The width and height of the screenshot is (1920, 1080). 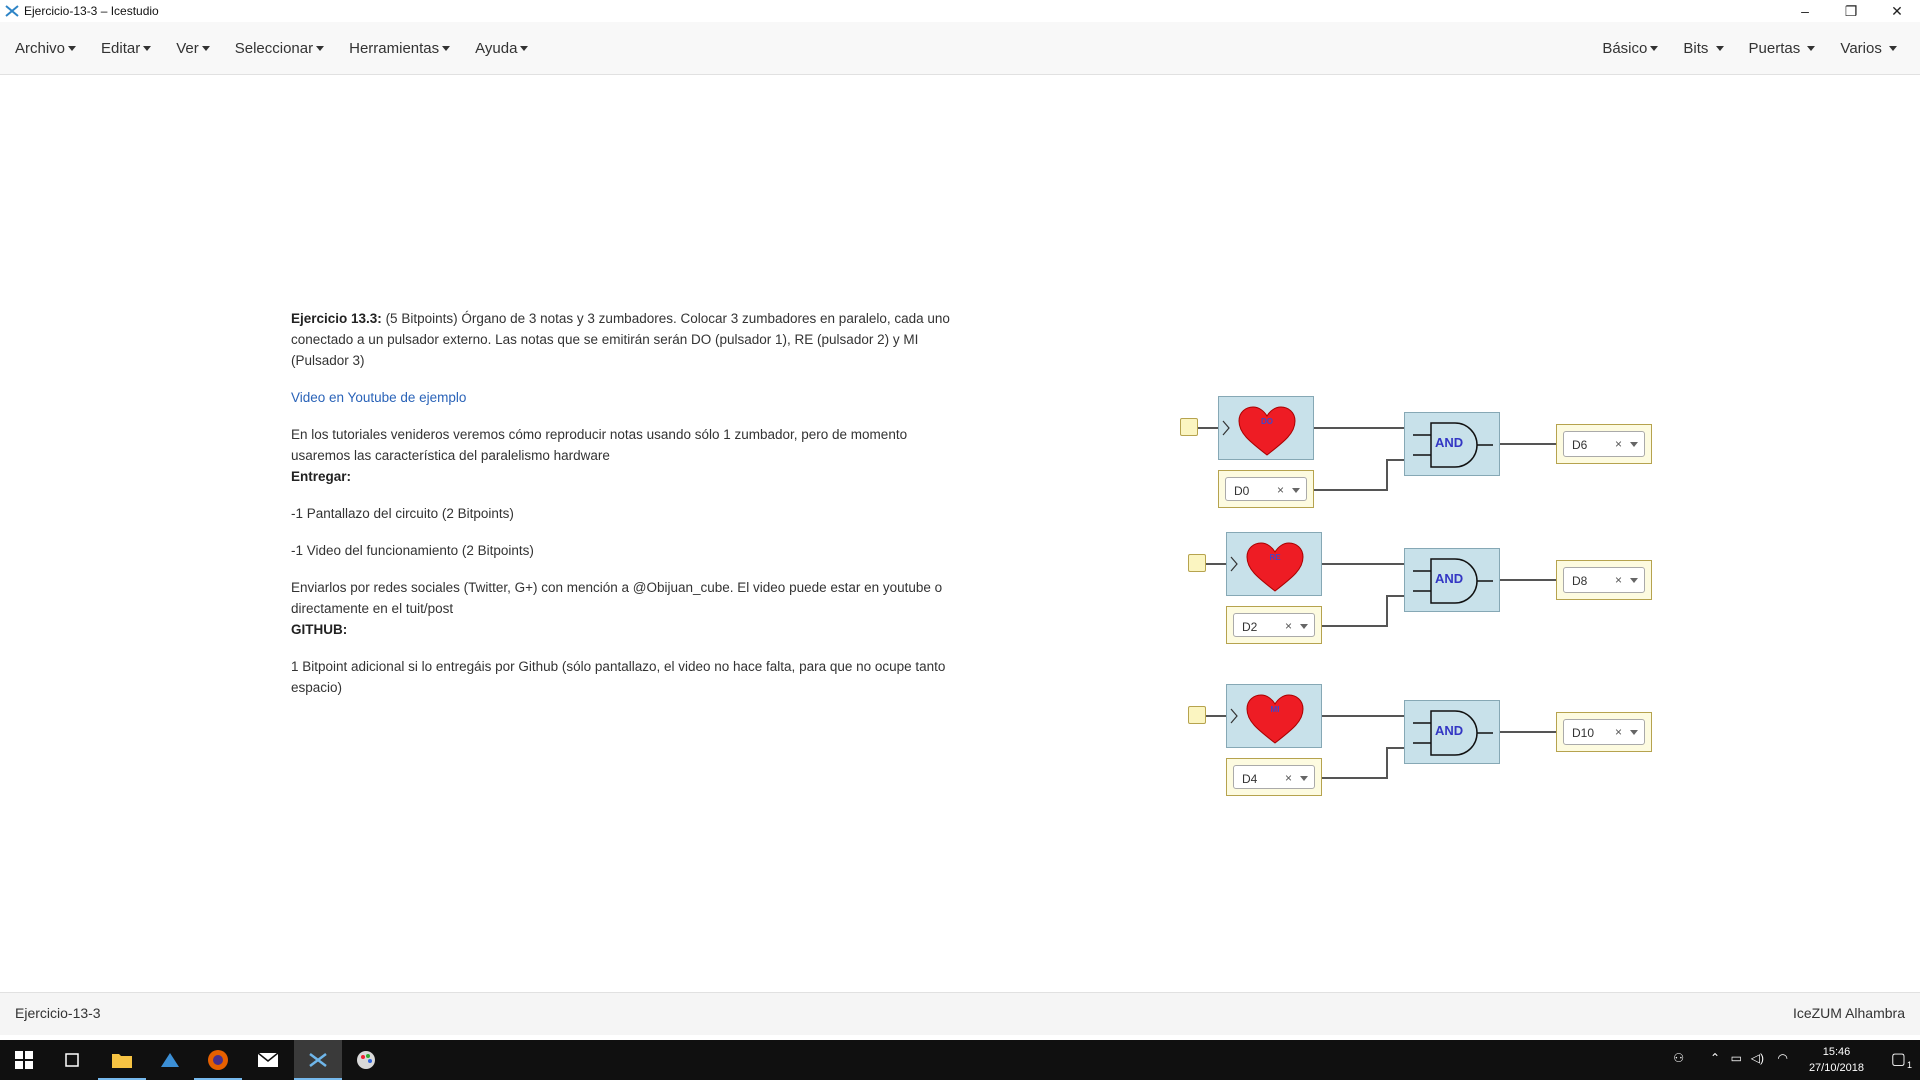 I want to click on pin-selector-d4: D4 ×, so click(x=1274, y=777).